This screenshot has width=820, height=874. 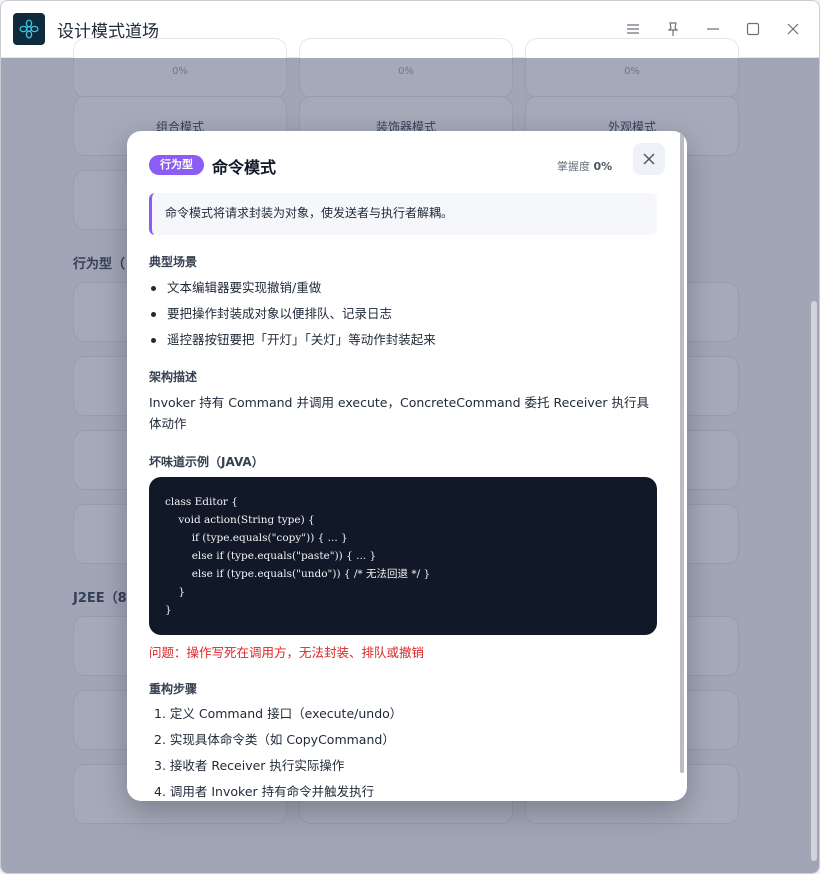 I want to click on bad-example-heading: 坏味道示例（JAVA）, so click(x=206, y=462).